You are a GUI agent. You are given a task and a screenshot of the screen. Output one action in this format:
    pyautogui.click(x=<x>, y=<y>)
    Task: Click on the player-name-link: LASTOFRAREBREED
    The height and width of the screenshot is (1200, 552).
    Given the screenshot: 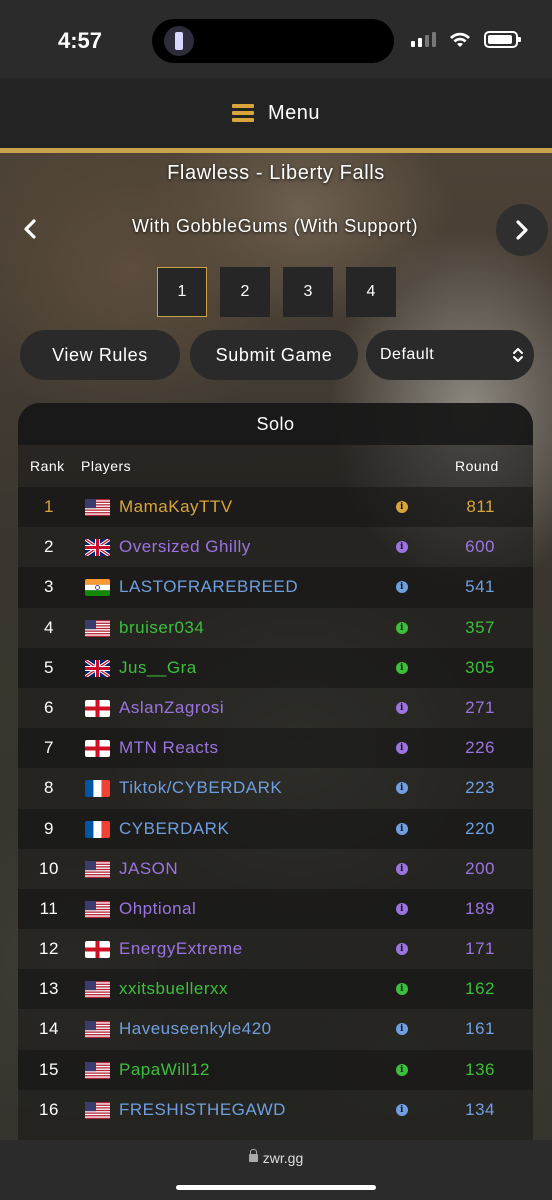 What is the action you would take?
    pyautogui.click(x=208, y=587)
    